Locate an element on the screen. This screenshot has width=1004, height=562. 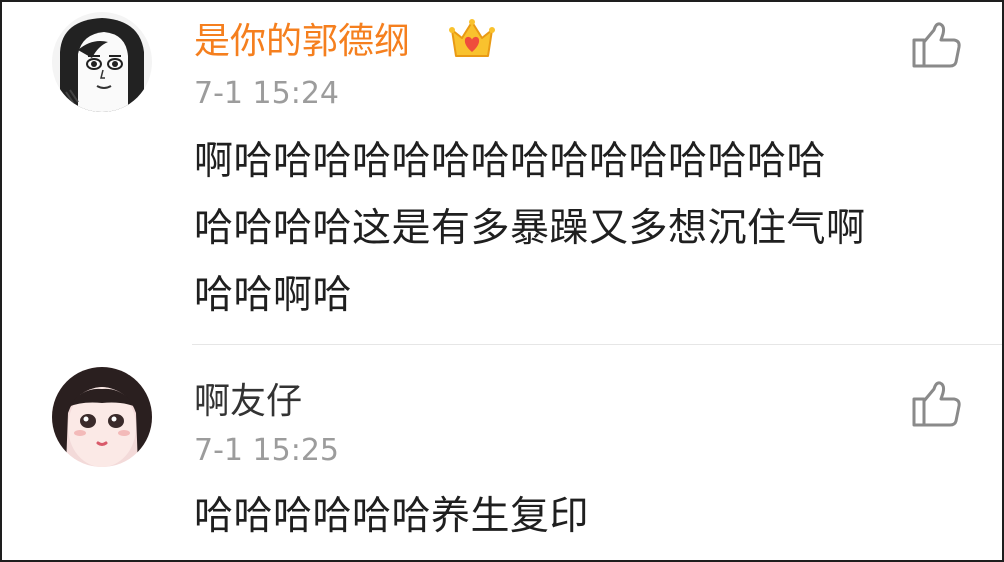
manga-girl-avatar-image is located at coordinates (102, 62).